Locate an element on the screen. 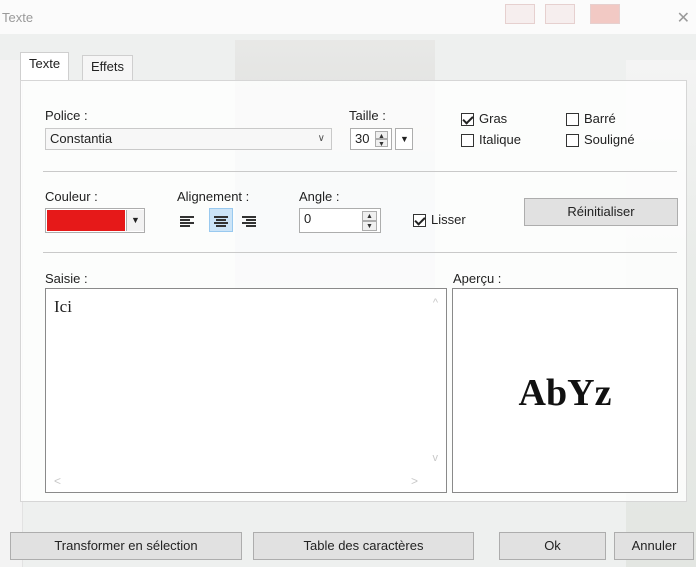  police-value: Constantia is located at coordinates (81, 138).